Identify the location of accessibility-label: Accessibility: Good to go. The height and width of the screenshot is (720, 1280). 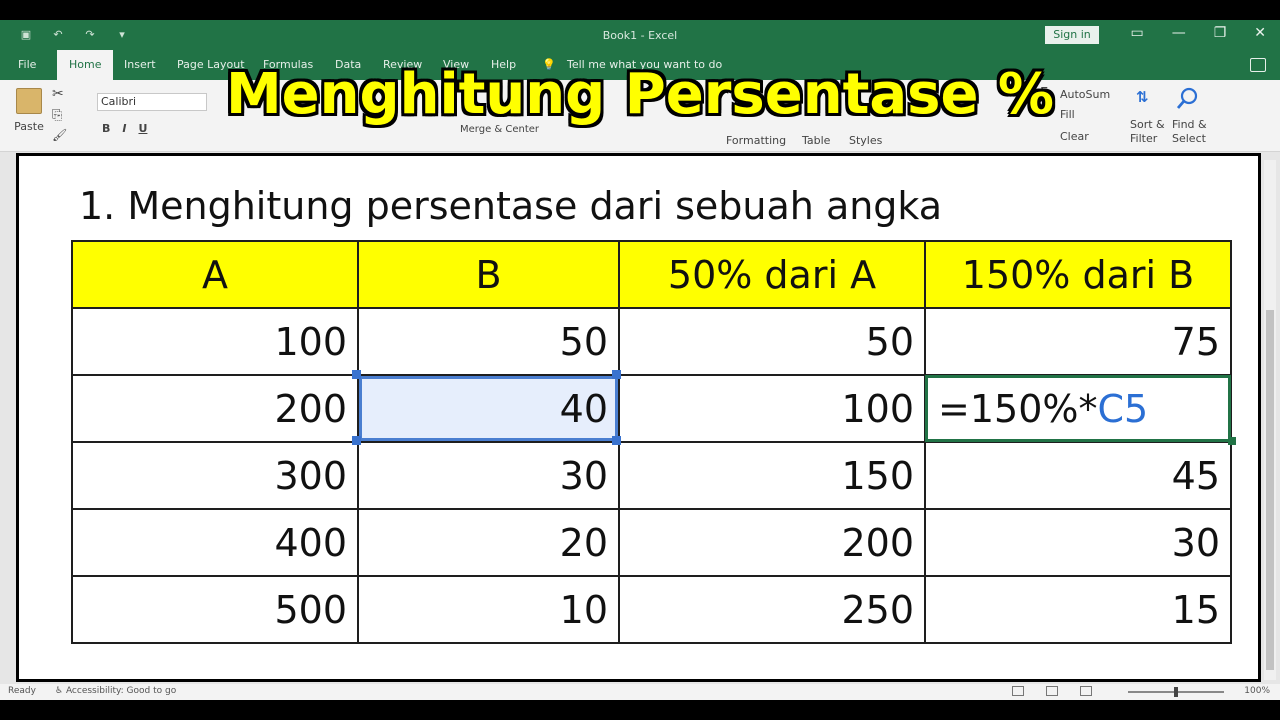
(121, 691).